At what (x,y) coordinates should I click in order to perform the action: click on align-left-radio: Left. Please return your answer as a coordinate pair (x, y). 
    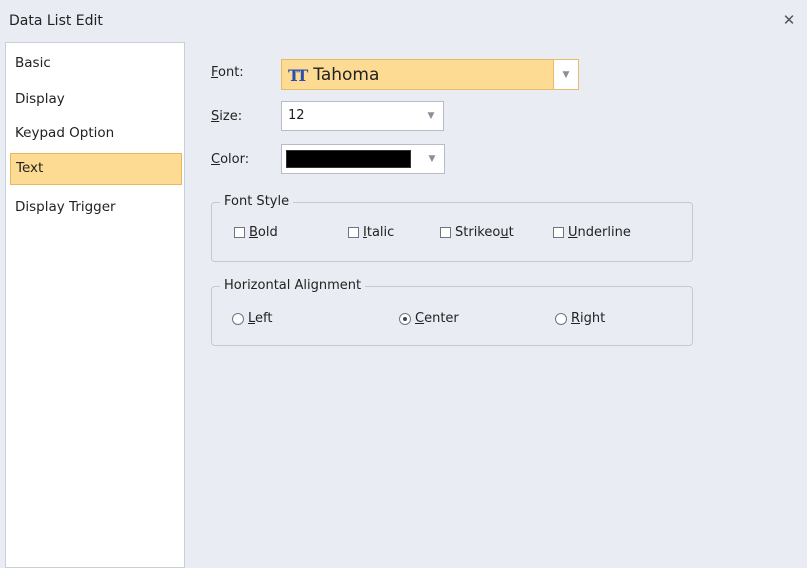
    Looking at the image, I should click on (252, 318).